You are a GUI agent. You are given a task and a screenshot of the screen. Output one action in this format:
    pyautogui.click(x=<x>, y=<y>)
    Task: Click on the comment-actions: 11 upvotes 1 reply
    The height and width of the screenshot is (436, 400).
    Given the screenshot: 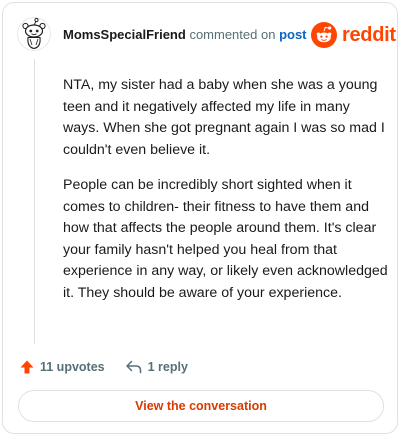 What is the action you would take?
    pyautogui.click(x=199, y=367)
    